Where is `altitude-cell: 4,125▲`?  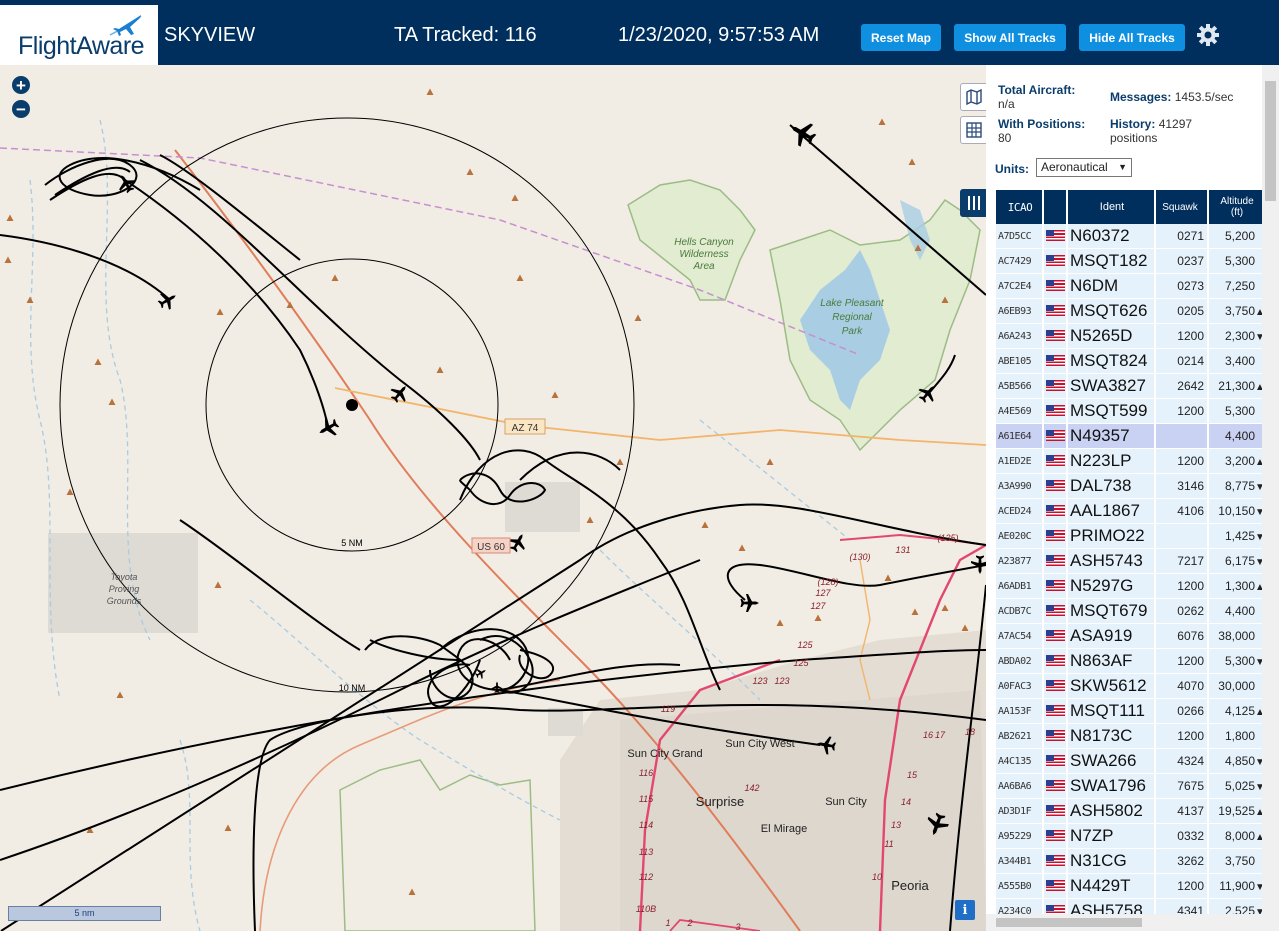
altitude-cell: 4,125▲ is located at coordinates (1238, 711).